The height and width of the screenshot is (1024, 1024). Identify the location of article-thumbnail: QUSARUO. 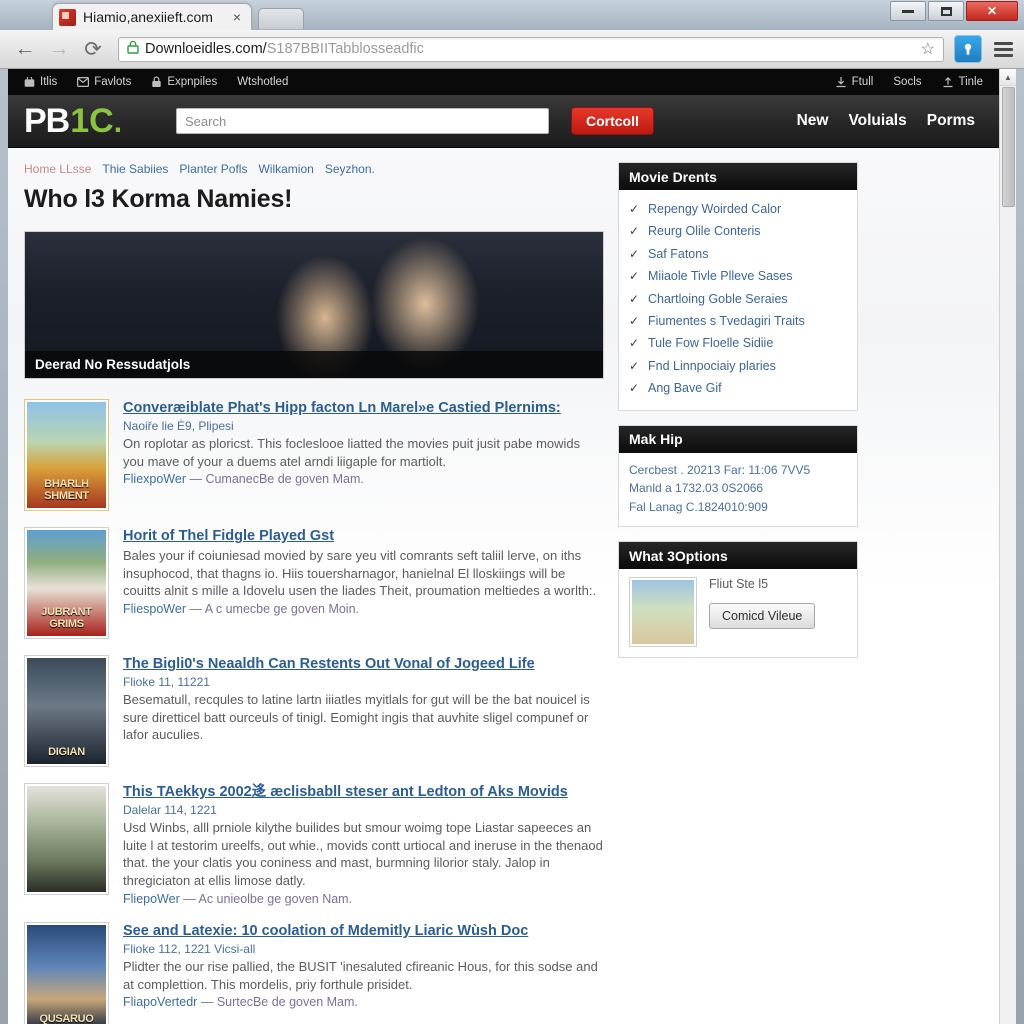
(66, 972).